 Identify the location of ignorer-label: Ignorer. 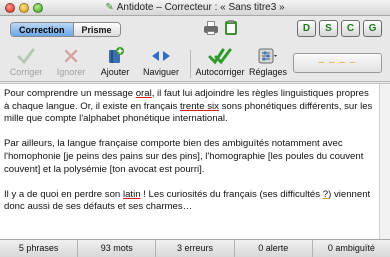
(71, 72).